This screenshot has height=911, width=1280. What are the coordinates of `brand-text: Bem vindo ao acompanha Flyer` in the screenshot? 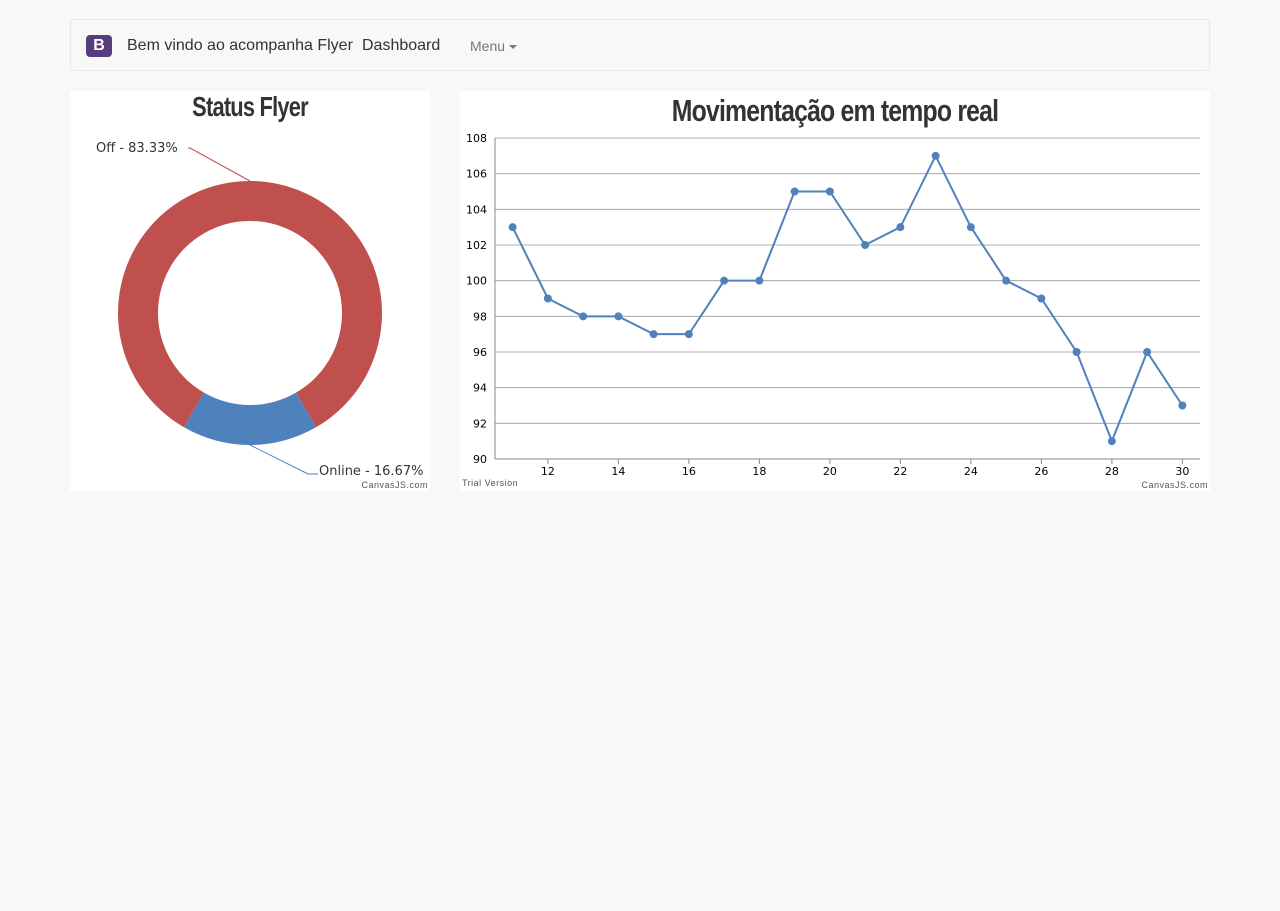 It's located at (240, 46).